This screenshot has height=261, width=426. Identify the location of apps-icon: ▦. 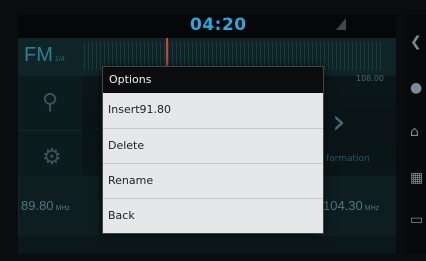
(416, 178).